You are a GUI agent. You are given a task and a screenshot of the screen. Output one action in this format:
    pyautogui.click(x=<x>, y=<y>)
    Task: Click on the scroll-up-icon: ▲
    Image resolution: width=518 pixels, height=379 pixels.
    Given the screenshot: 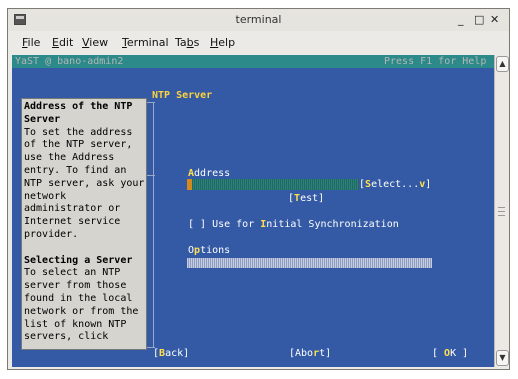 What is the action you would take?
    pyautogui.click(x=502, y=64)
    